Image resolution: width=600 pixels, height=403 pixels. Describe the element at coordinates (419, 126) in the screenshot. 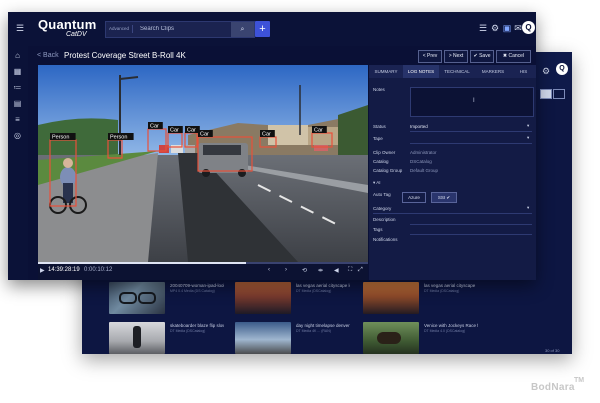

I see `status-value: Imported` at that location.